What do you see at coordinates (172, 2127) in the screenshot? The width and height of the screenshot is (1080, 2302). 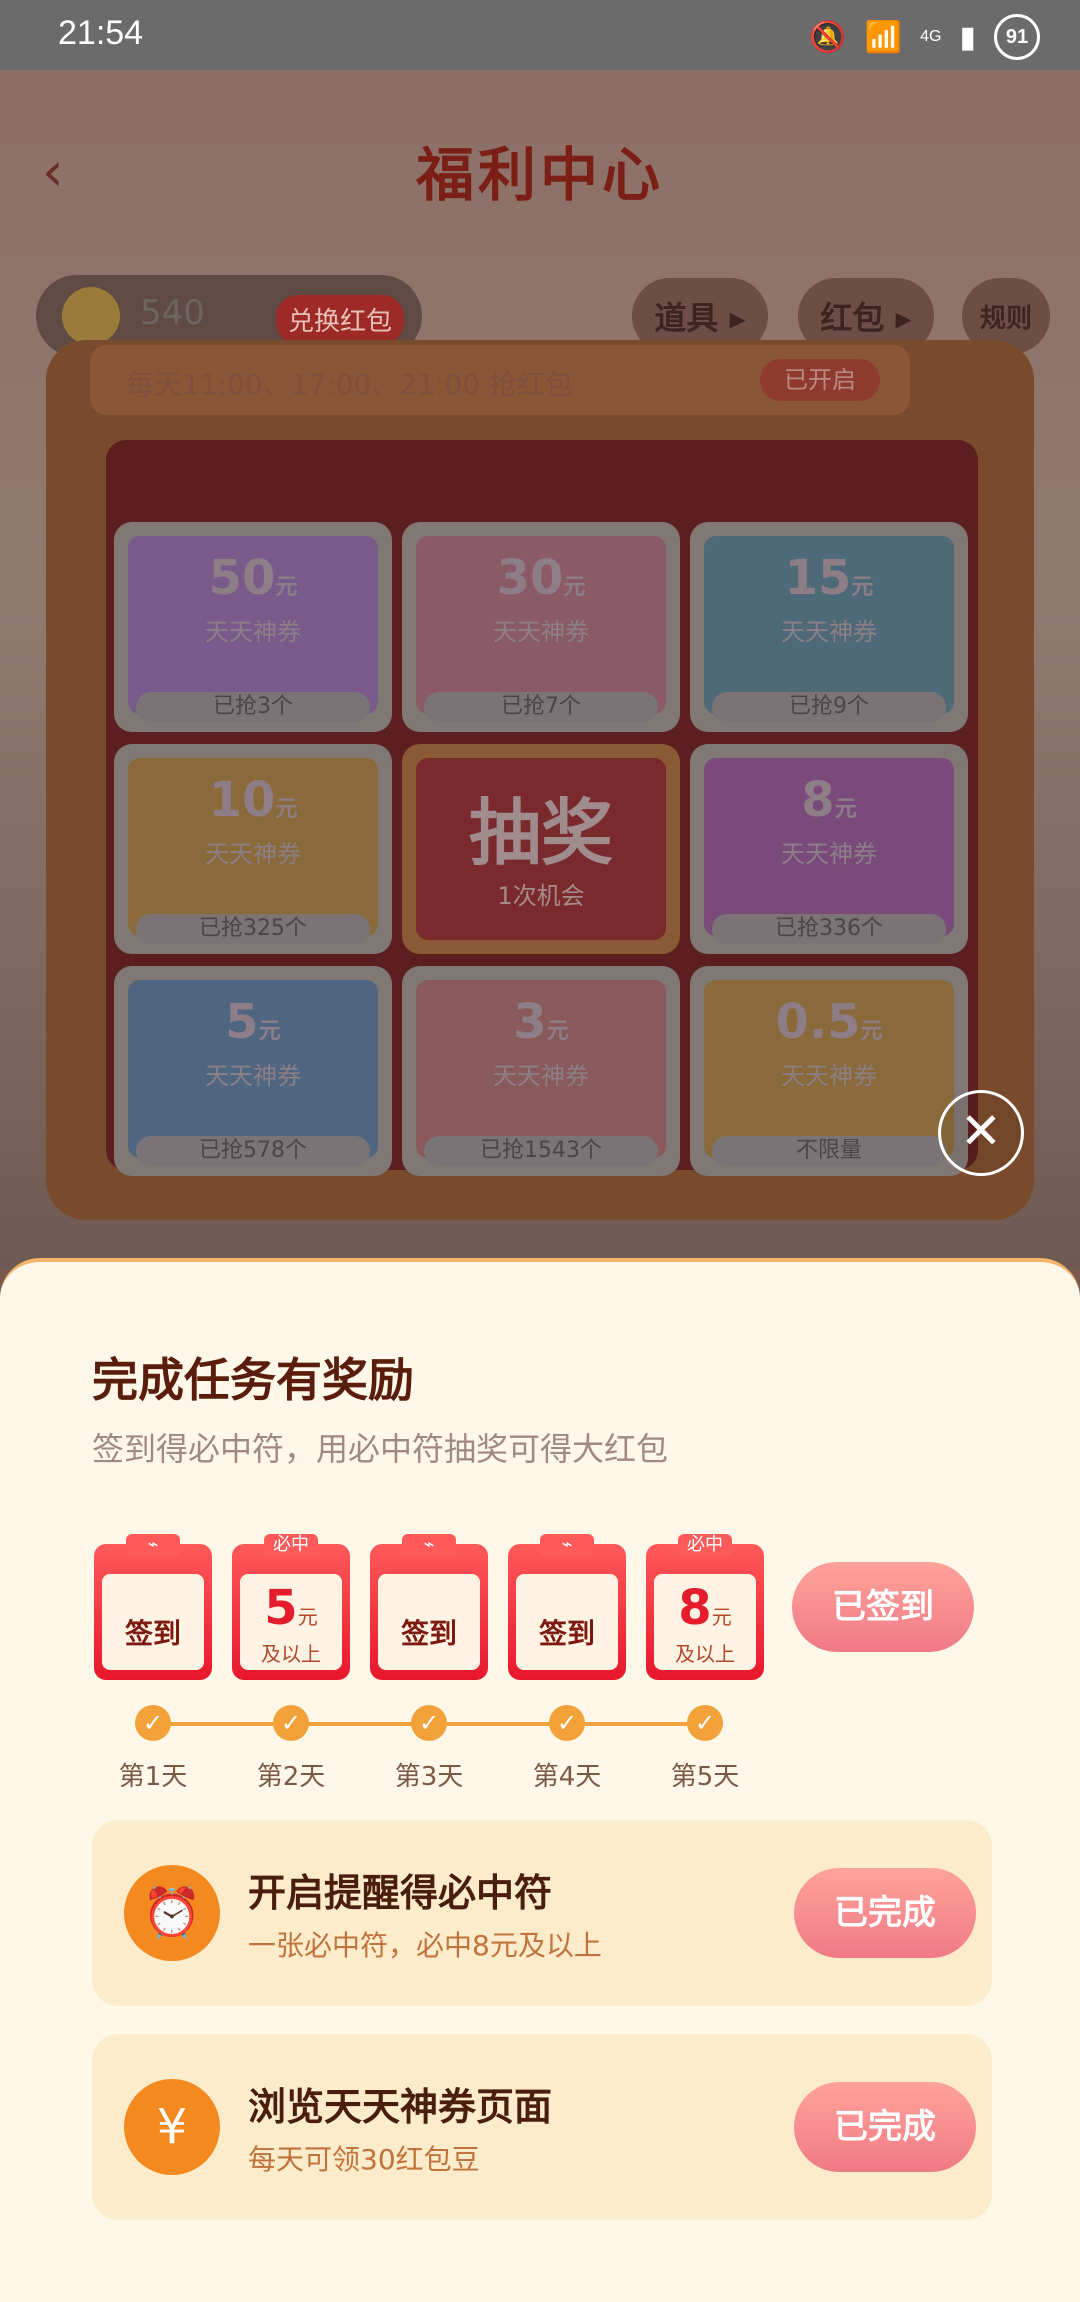 I see `coupon-yen-icon: ¥` at bounding box center [172, 2127].